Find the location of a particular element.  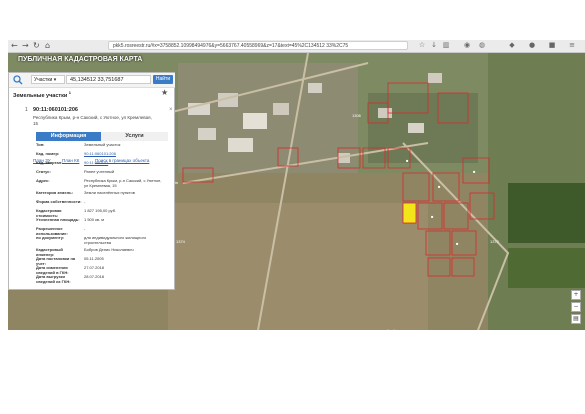

menu-icon: ≡ is located at coordinates (572, 45).